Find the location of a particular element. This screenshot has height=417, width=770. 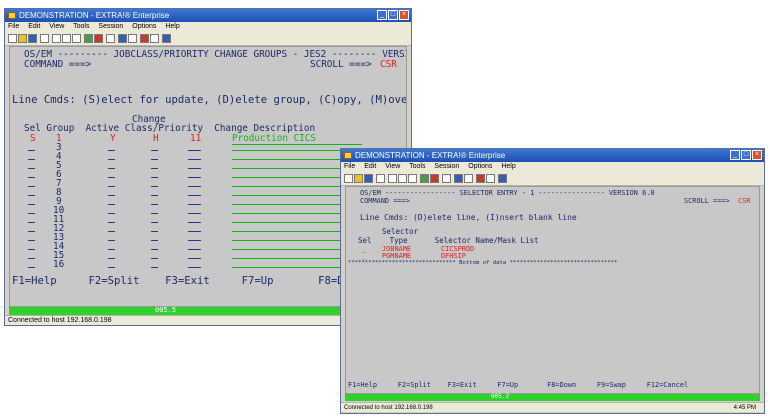

record-icon is located at coordinates (122, 38).